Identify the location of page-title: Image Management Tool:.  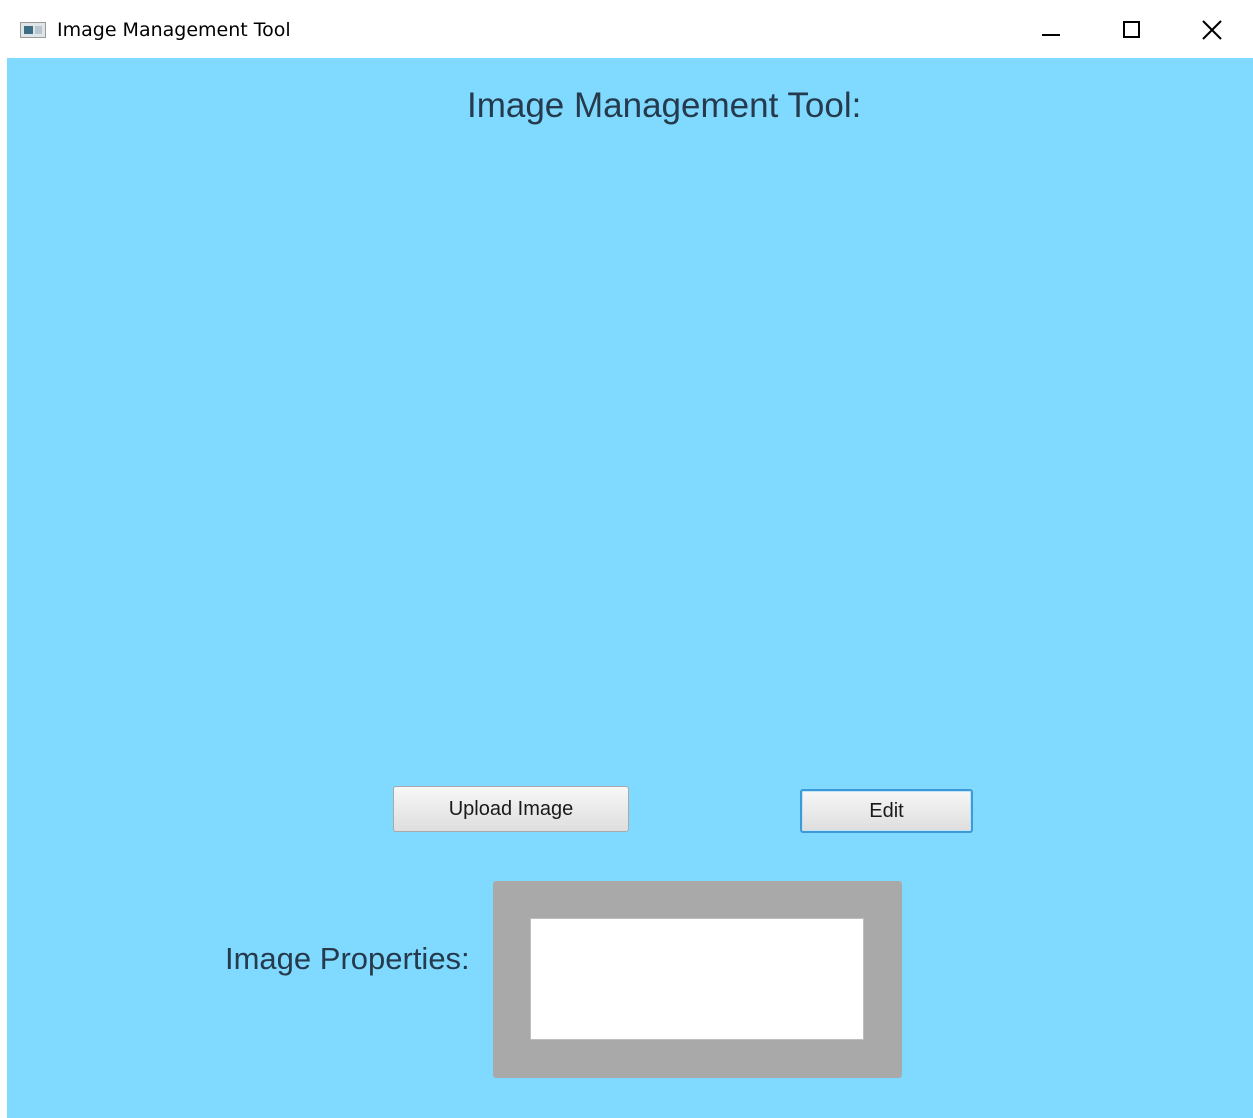
(664, 105).